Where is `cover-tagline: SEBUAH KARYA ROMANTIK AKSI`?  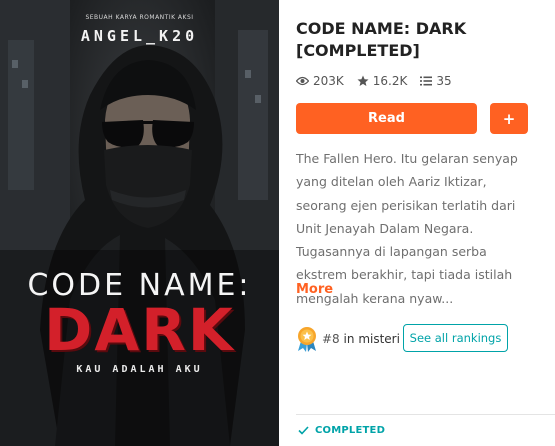
cover-tagline: SEBUAH KARYA ROMANTIK AKSI is located at coordinates (139, 17).